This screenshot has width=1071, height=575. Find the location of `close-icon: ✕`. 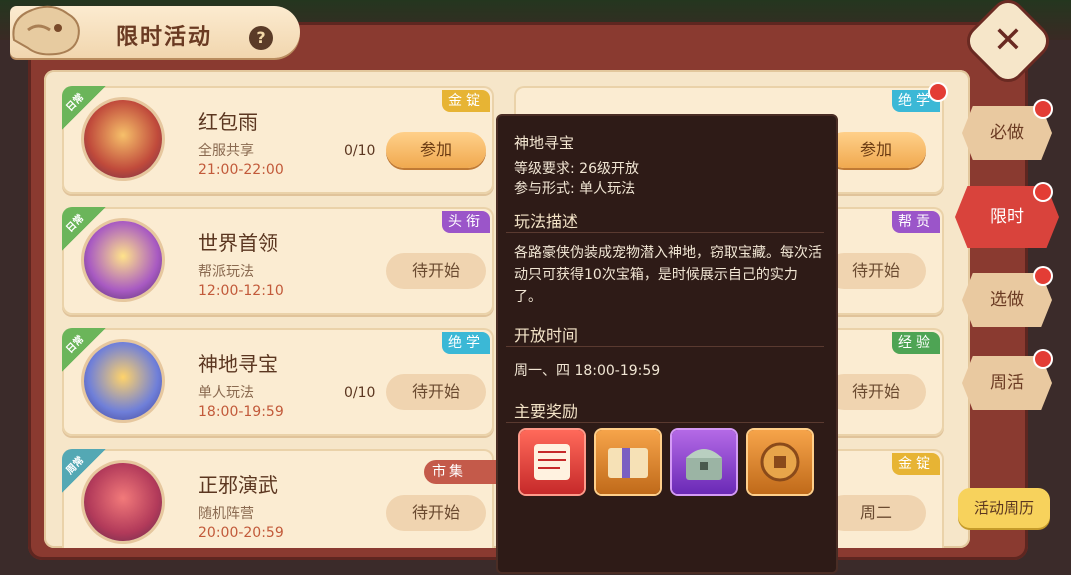

close-icon: ✕ is located at coordinates (1008, 41).